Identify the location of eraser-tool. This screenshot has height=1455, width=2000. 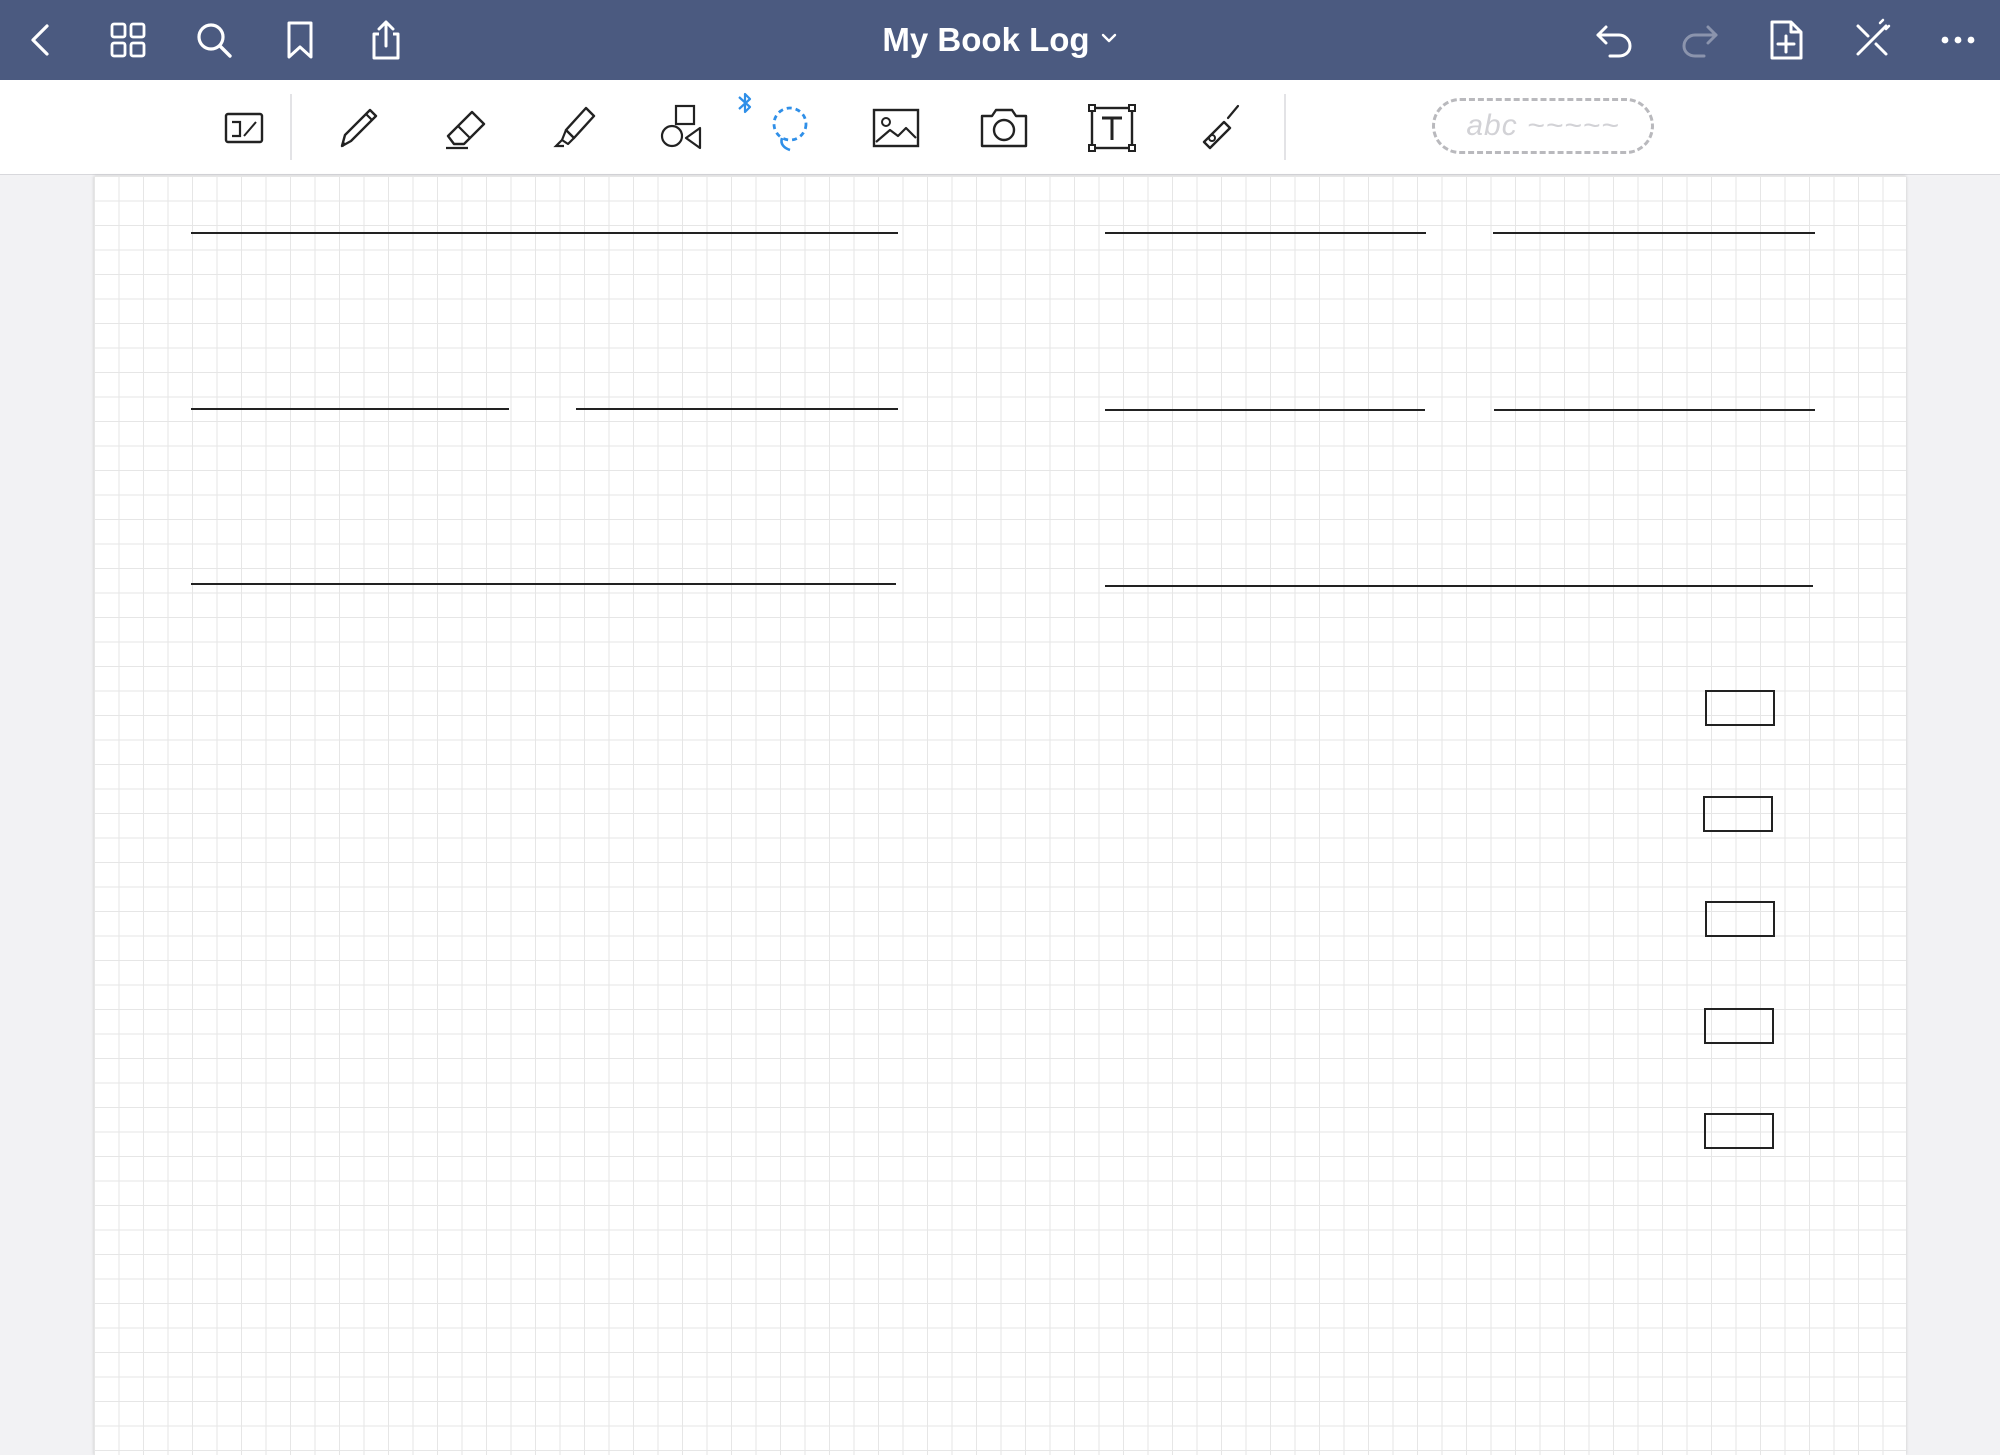
(466, 128).